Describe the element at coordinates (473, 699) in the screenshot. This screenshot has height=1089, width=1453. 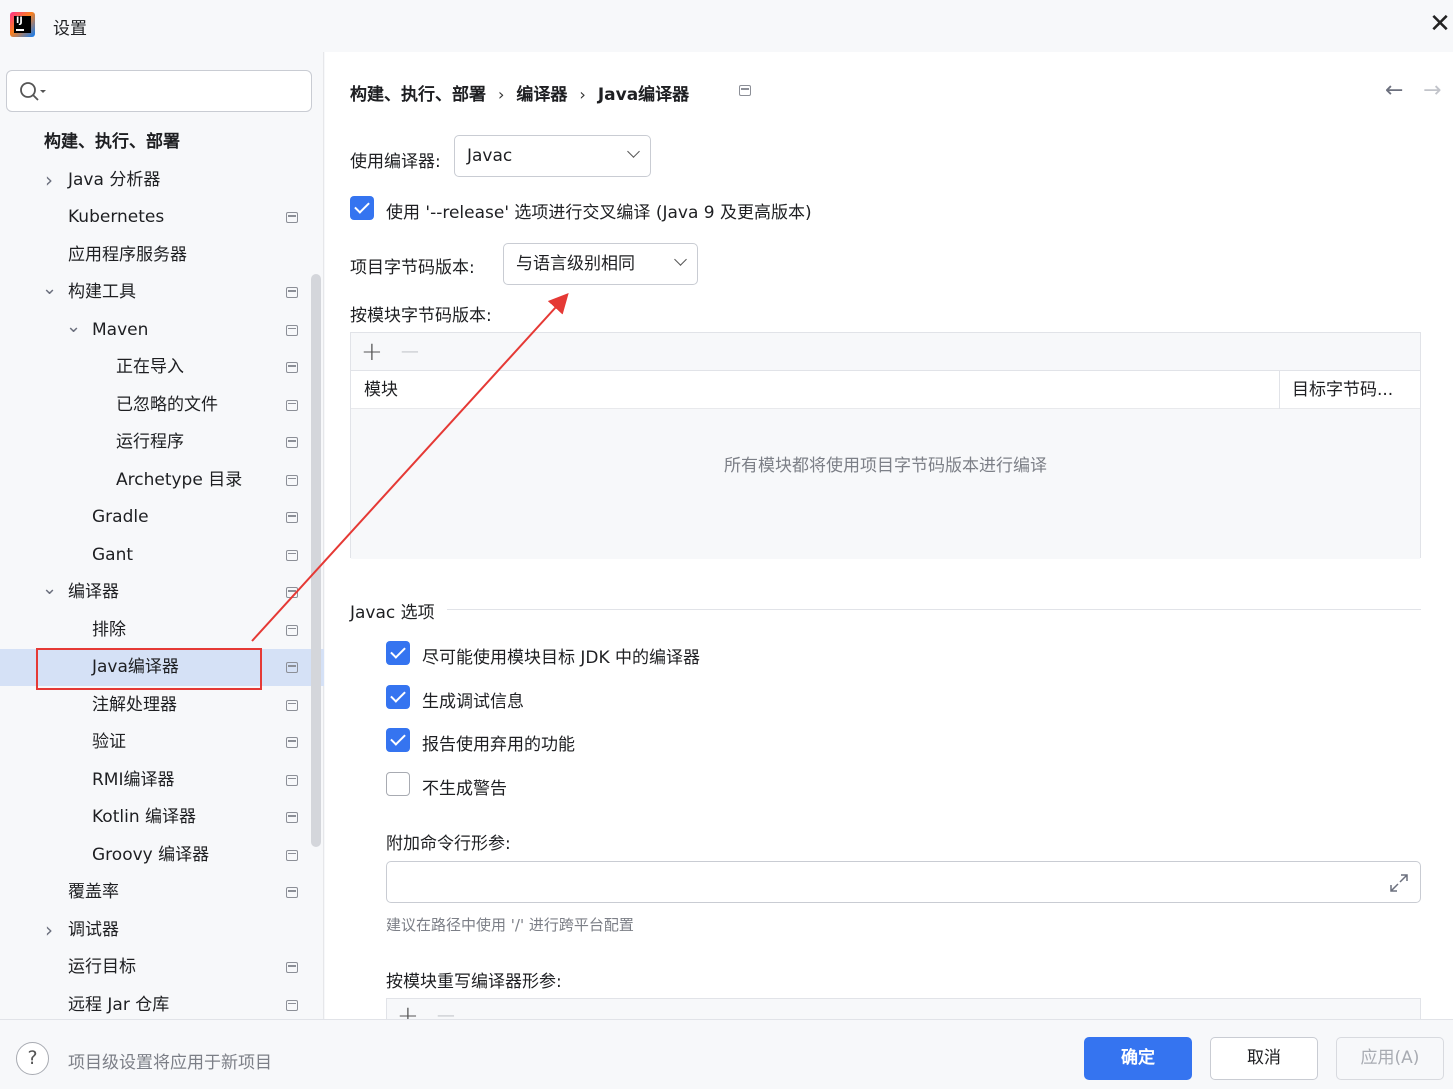
I see `option-label-debug-info: 生成调试信息` at that location.